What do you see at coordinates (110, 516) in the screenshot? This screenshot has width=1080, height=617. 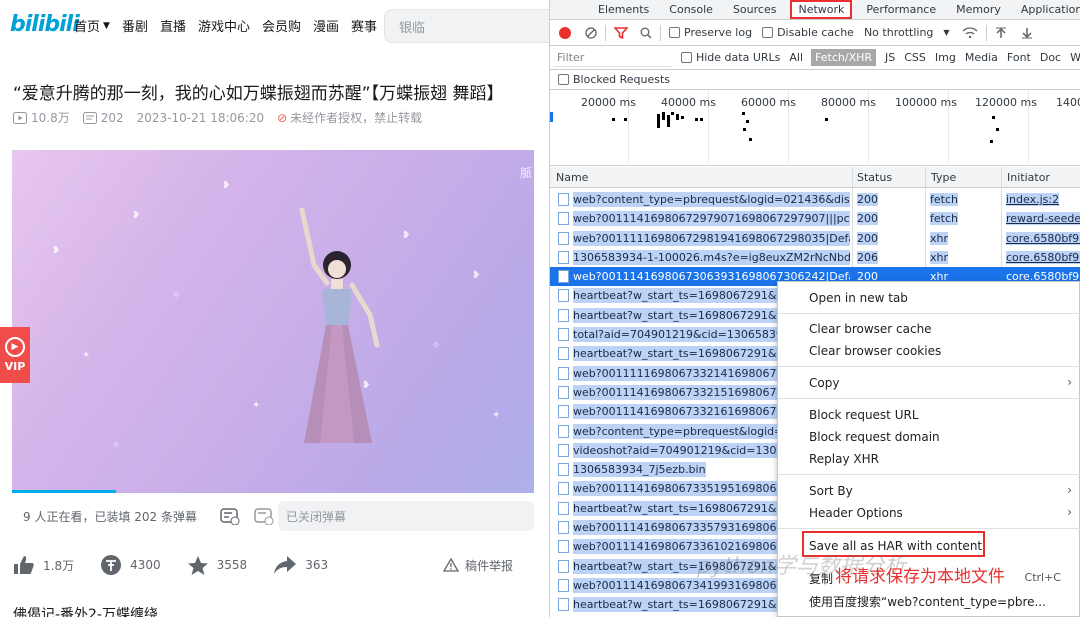 I see `viewer-count: 9 人正在看，已装填 202 条弹幕` at bounding box center [110, 516].